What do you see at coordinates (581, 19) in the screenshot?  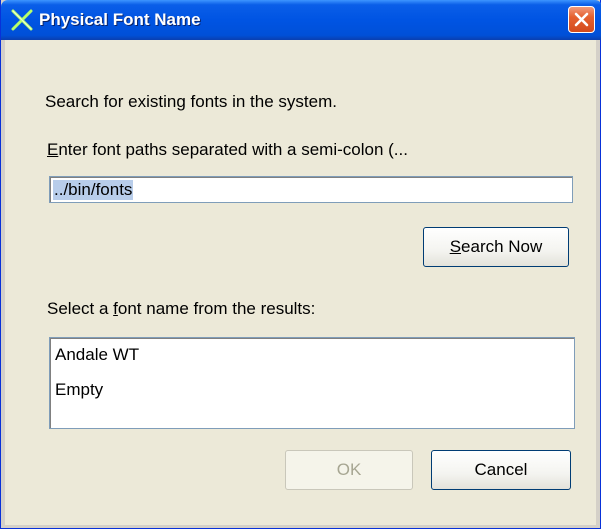 I see `close-button` at bounding box center [581, 19].